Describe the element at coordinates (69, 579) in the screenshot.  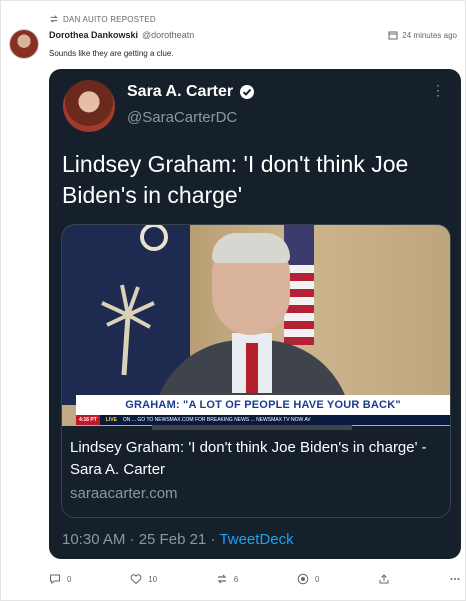
I see `comment-count: 0` at that location.